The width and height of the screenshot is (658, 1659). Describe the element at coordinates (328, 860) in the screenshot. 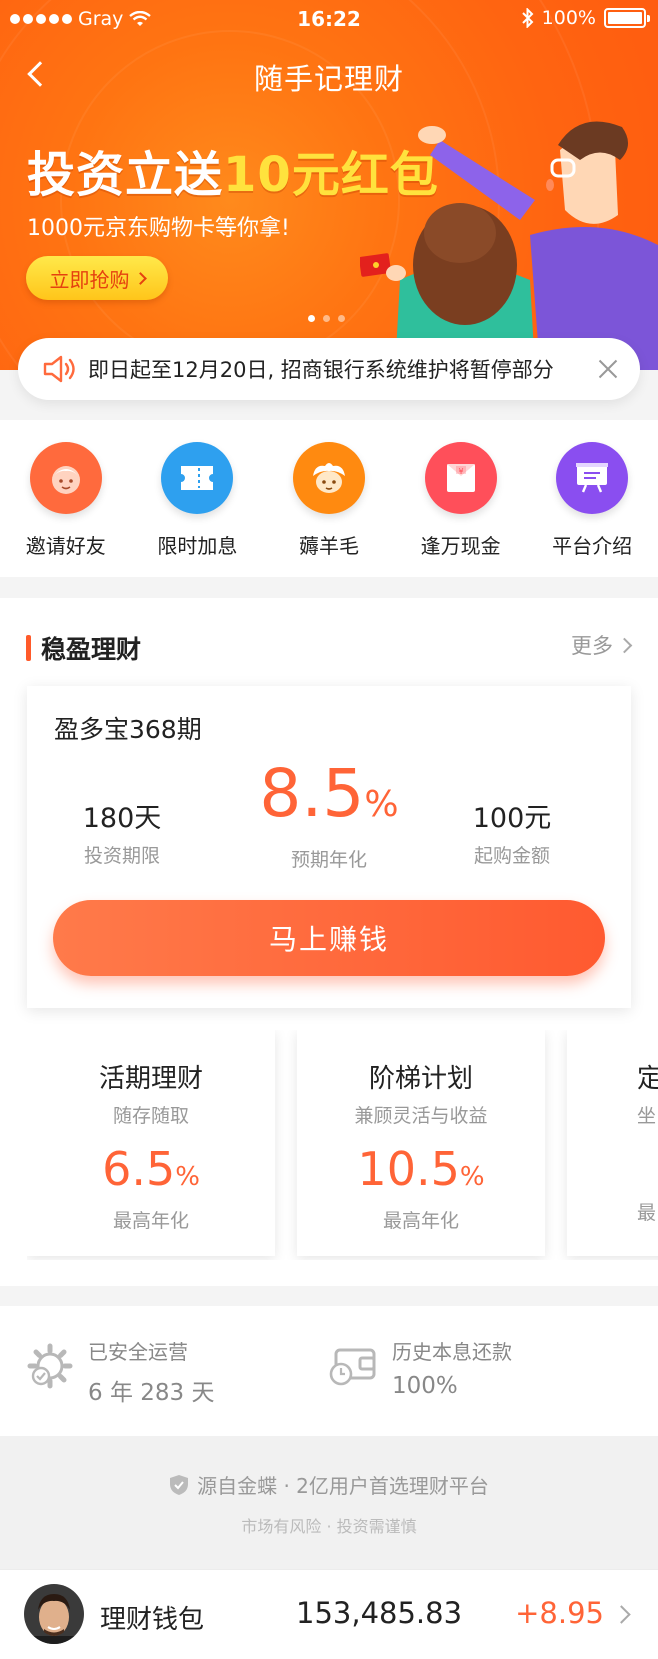

I see `rate-label: 预期年化` at that location.